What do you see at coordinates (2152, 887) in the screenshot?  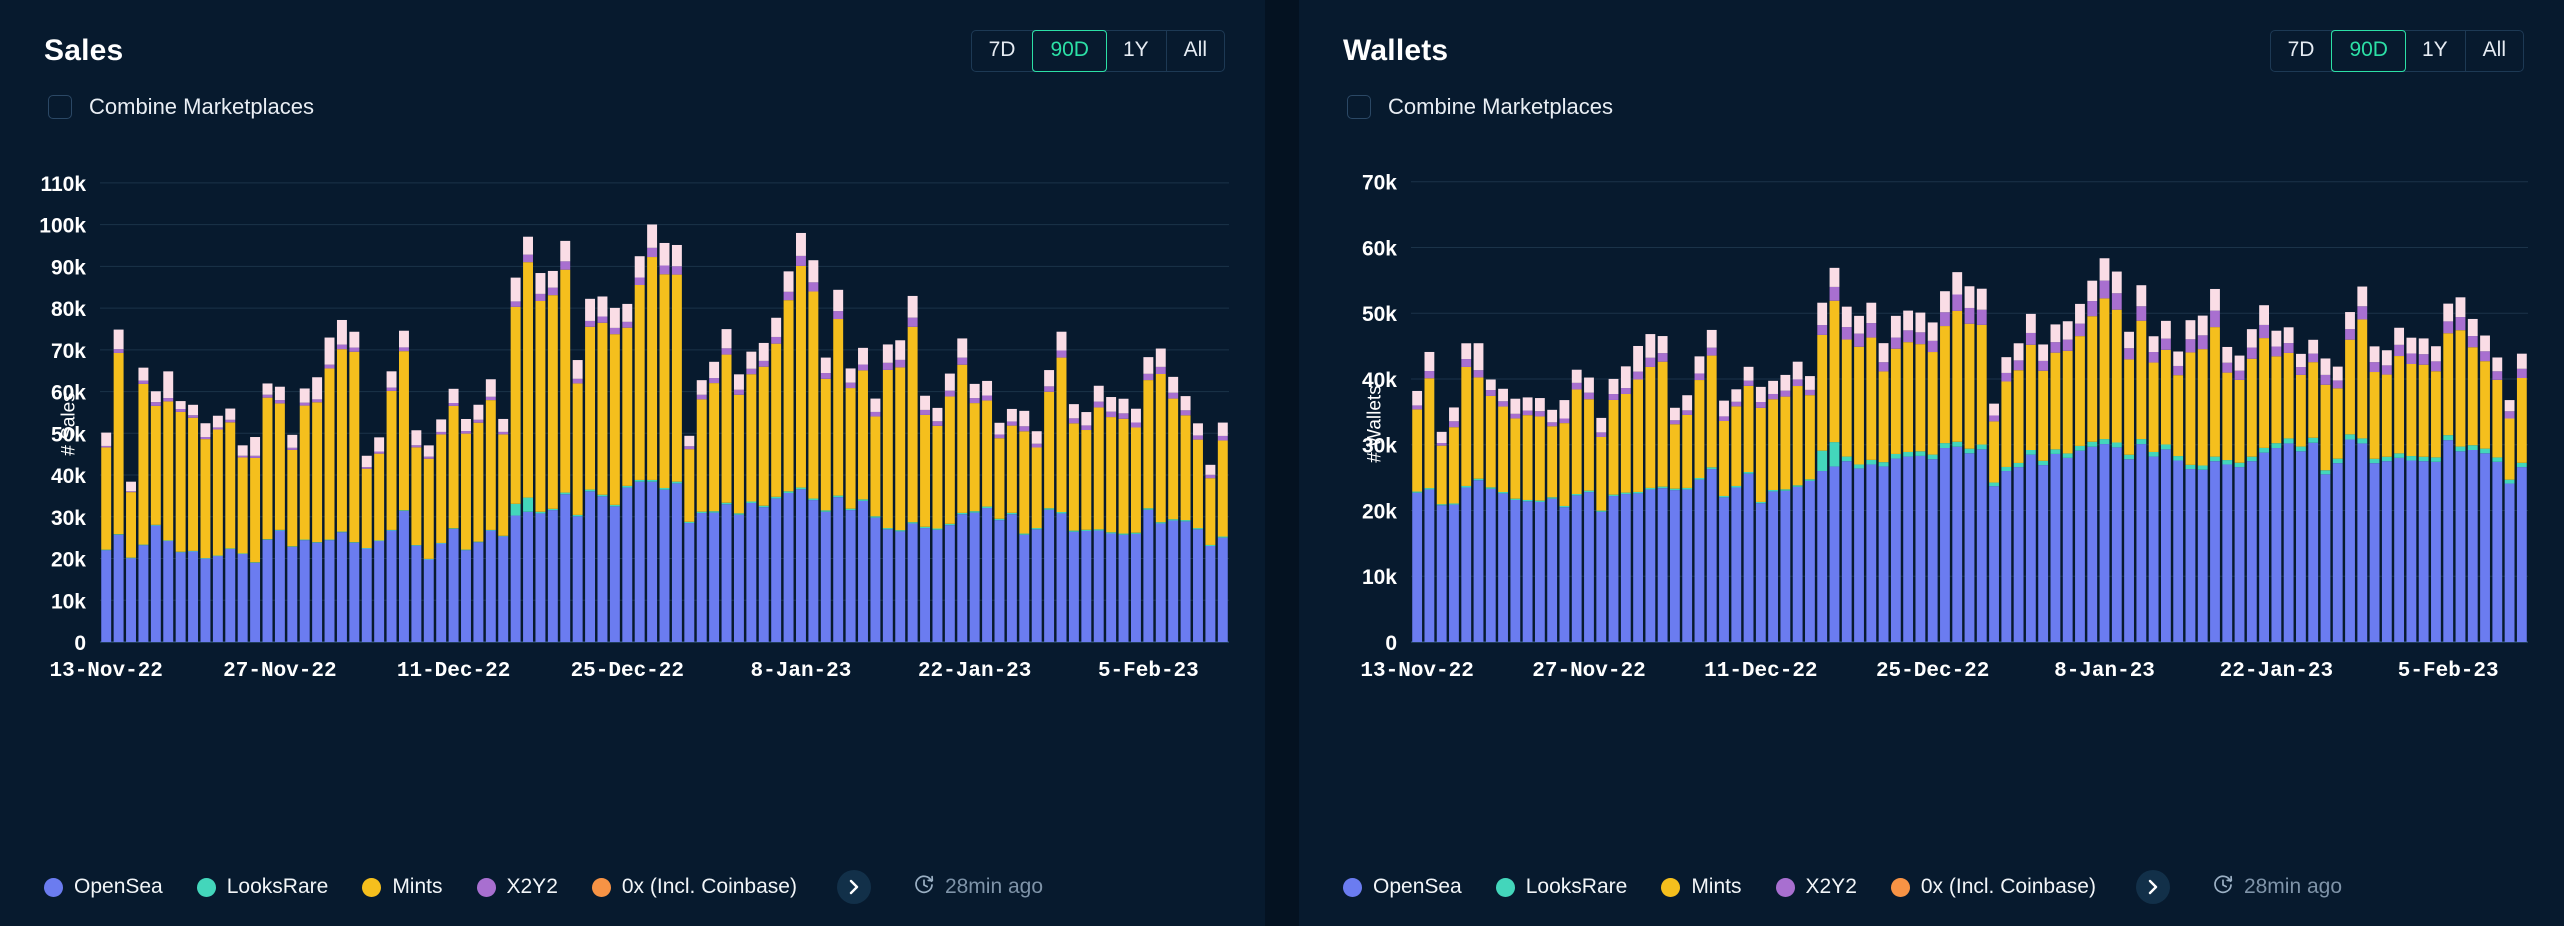 I see `wallets-chevron-right-icon` at bounding box center [2152, 887].